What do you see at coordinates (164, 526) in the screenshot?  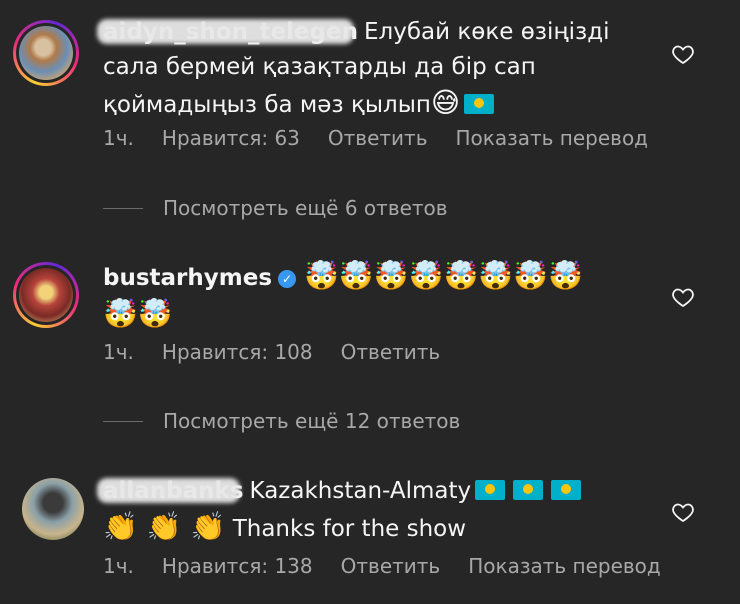 I see `clapping-hands-emojis: 👏 👏 👏` at bounding box center [164, 526].